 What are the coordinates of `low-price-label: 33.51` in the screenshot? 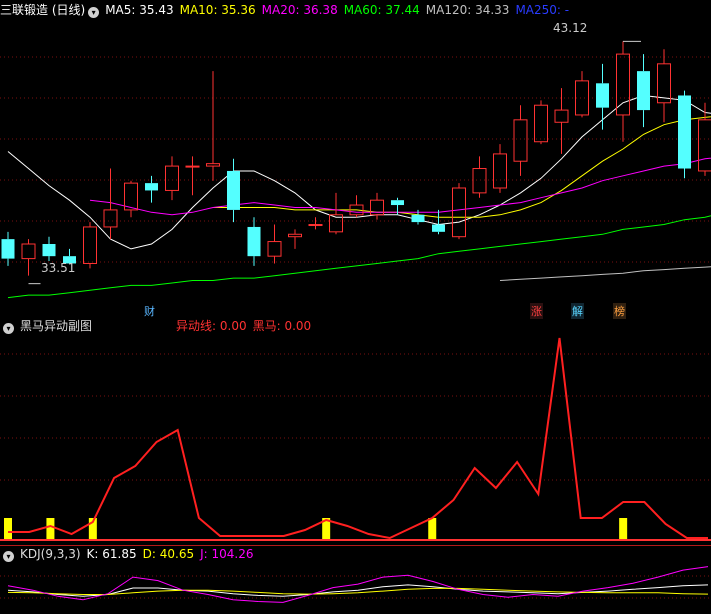 It's located at (58, 268).